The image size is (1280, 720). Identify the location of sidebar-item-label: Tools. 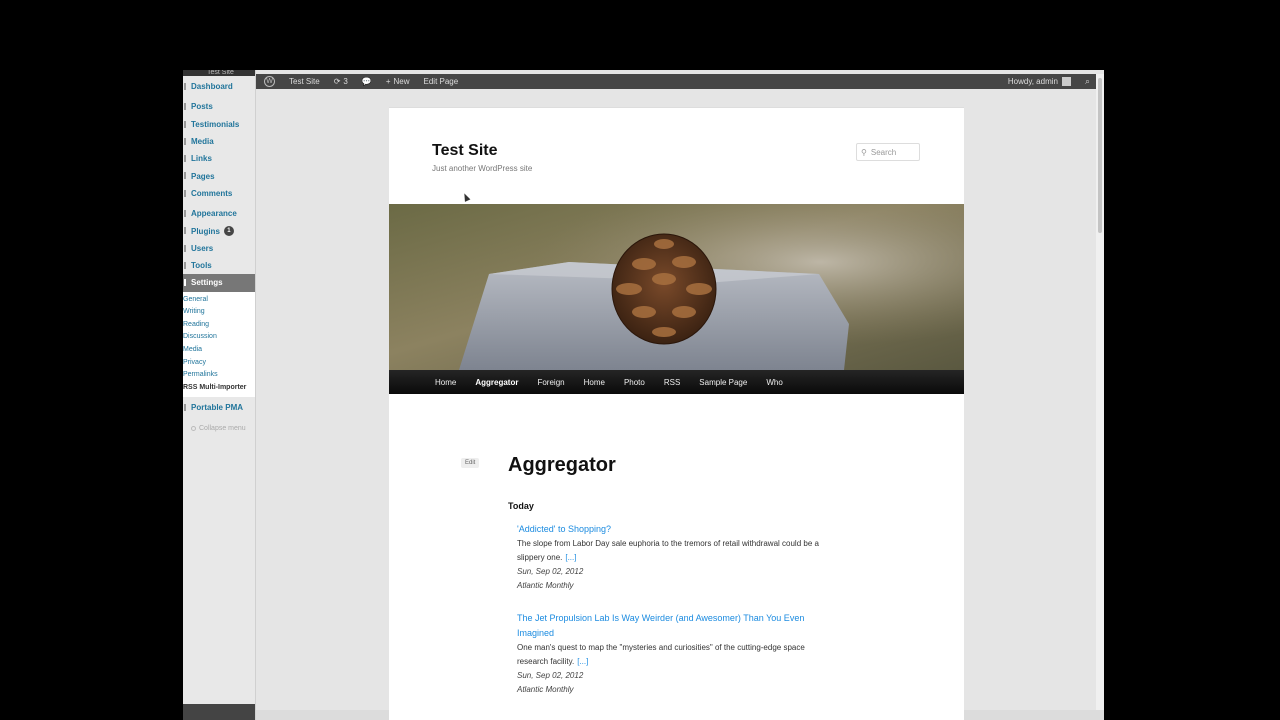
(201, 266).